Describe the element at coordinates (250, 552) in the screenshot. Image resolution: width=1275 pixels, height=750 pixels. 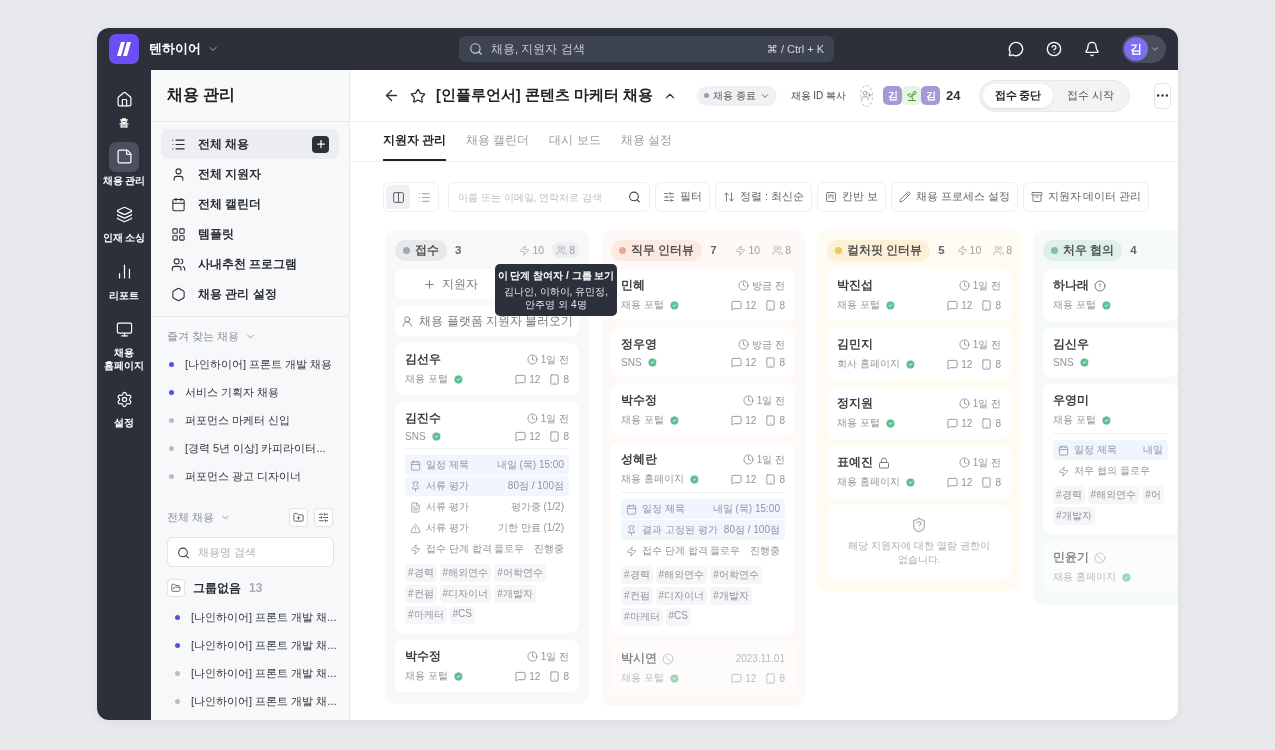
I see `search-field: 채용명 검색` at that location.